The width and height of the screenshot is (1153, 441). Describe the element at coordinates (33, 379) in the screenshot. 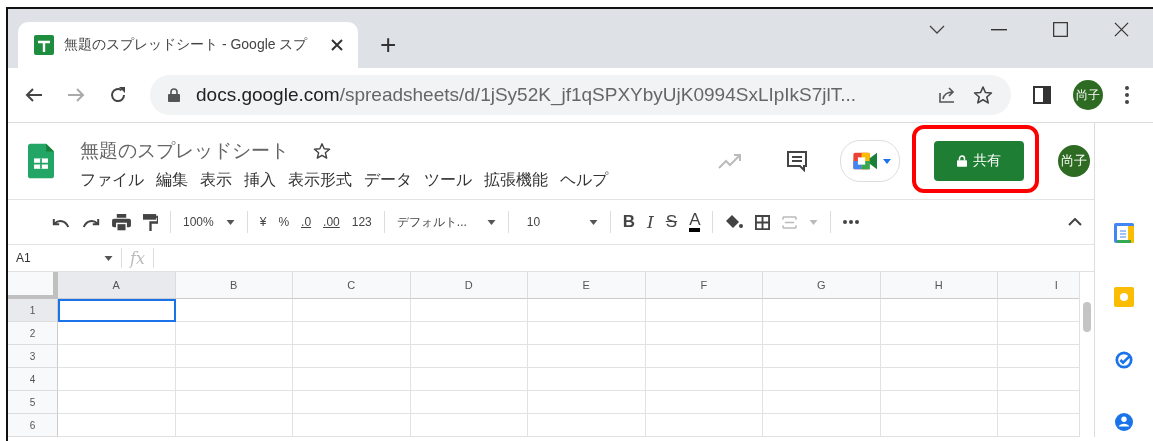

I see `row-header: 4` at that location.